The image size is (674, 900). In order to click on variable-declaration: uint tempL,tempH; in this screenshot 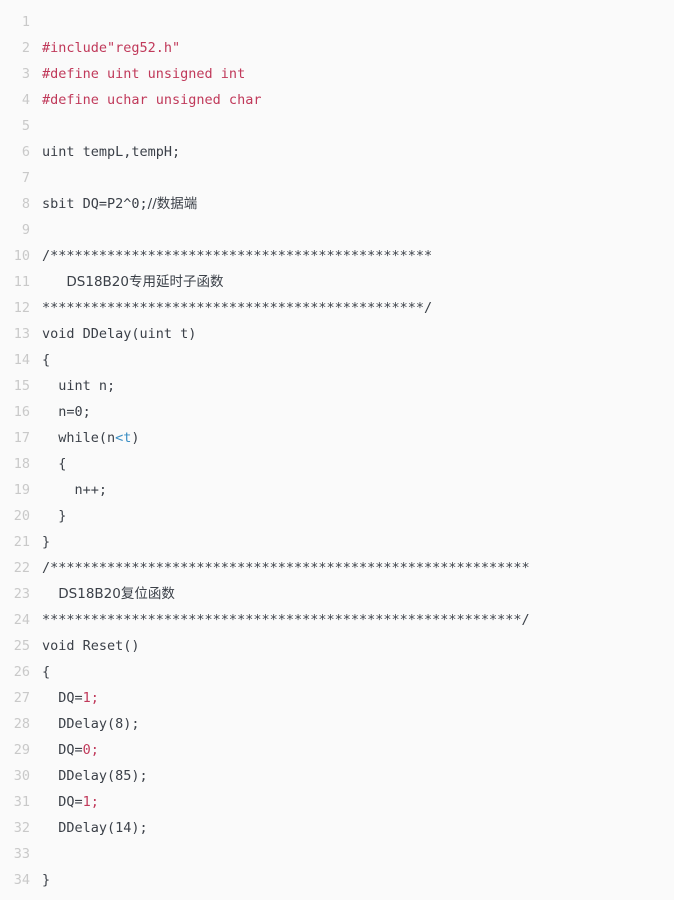, I will do `click(111, 152)`.